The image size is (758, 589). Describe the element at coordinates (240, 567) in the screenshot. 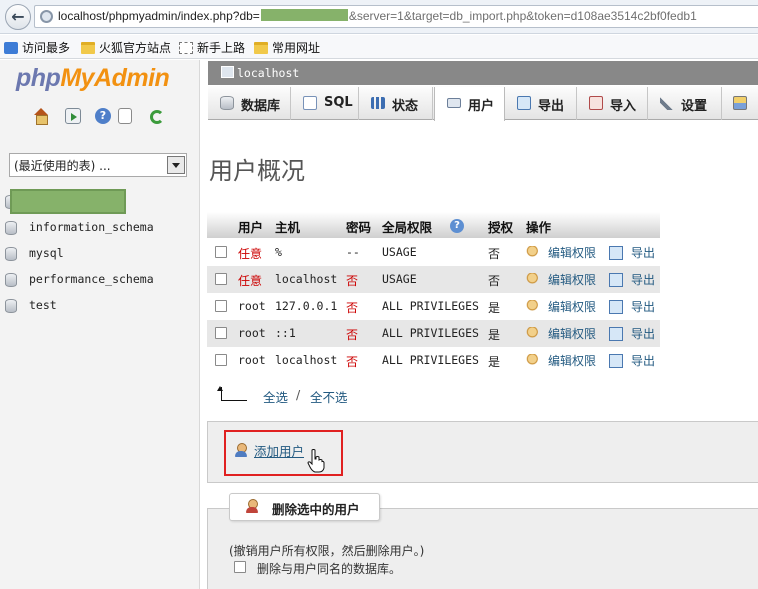

I see `drop-same-name-db-checkbox` at that location.